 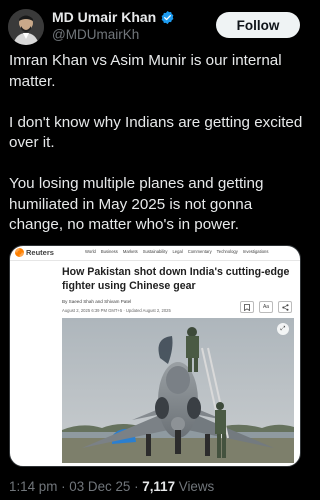 What do you see at coordinates (247, 307) in the screenshot?
I see `bookmark-icon` at bounding box center [247, 307].